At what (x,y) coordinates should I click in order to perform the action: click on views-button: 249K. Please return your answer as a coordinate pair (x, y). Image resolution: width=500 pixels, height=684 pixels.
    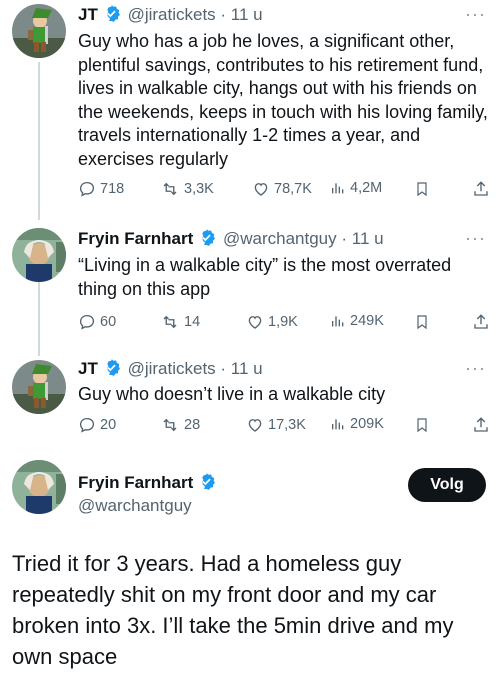
    Looking at the image, I should click on (357, 321).